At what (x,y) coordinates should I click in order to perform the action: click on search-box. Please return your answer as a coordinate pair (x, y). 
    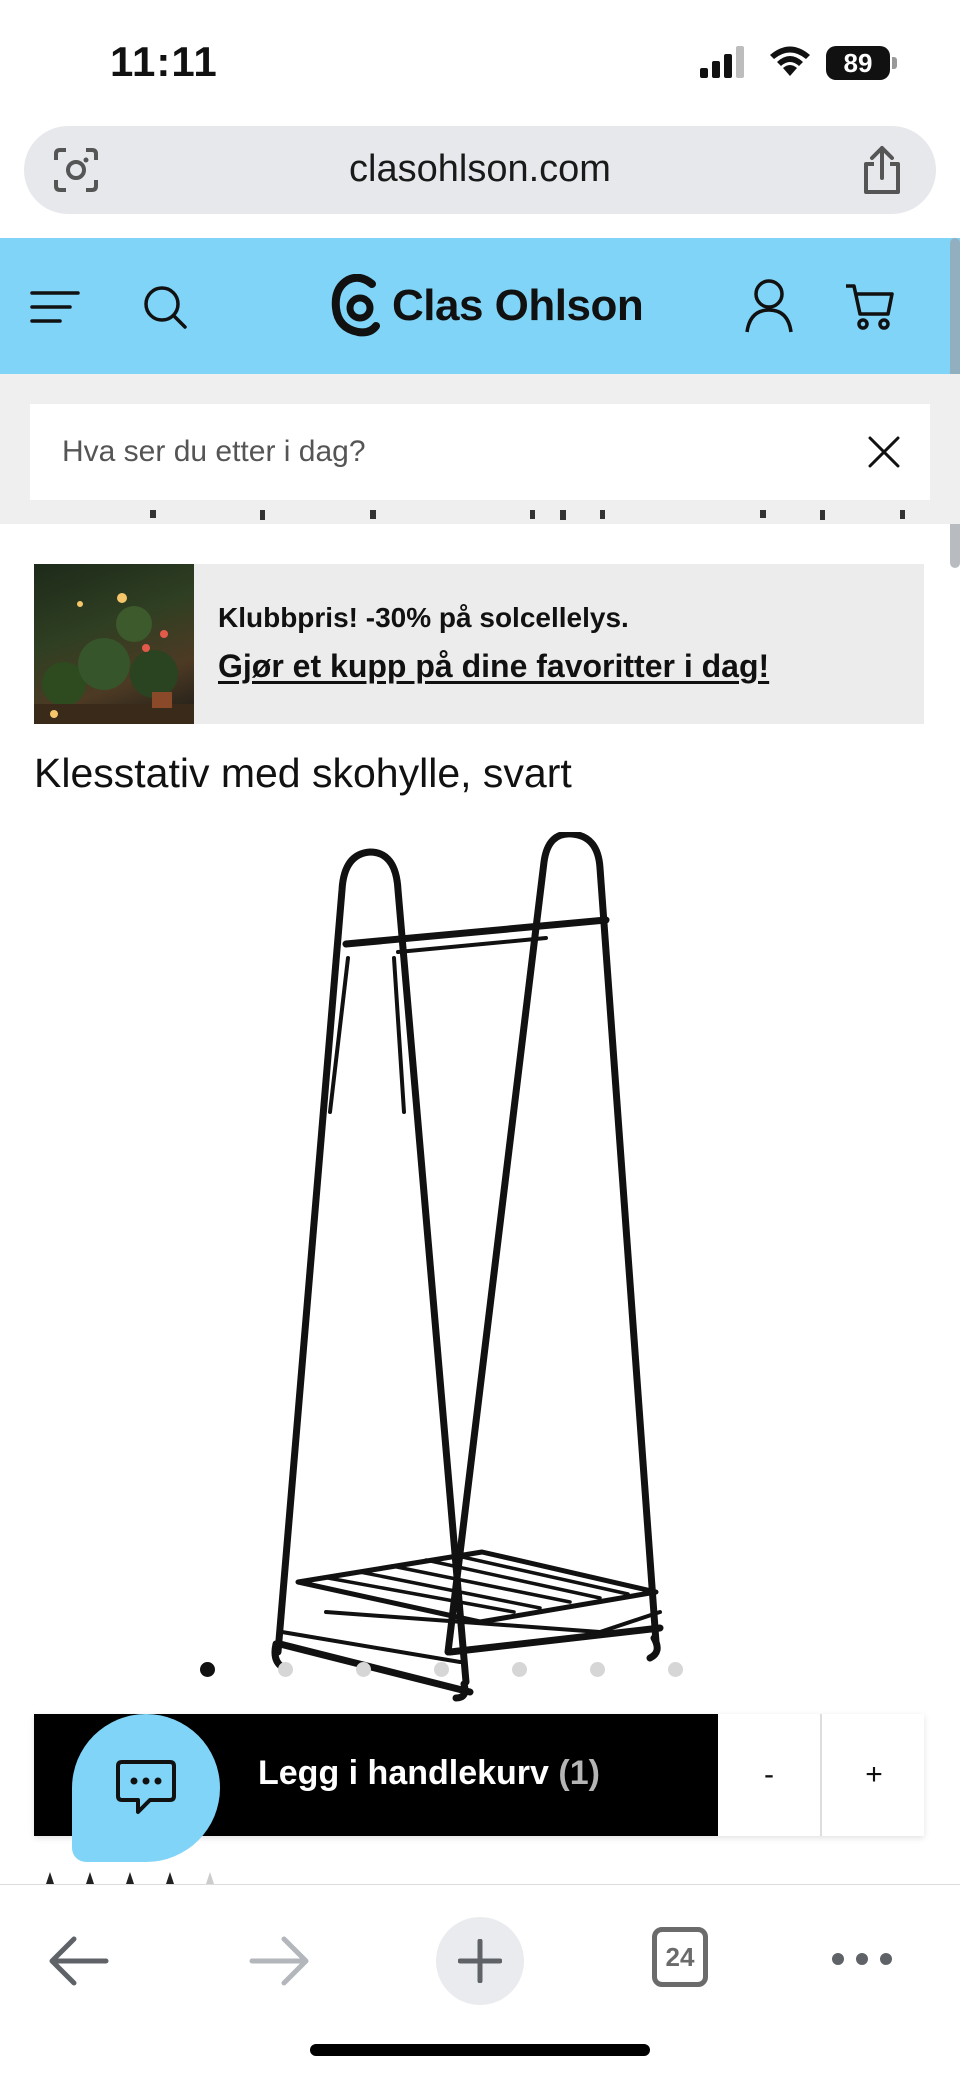
    Looking at the image, I should click on (480, 452).